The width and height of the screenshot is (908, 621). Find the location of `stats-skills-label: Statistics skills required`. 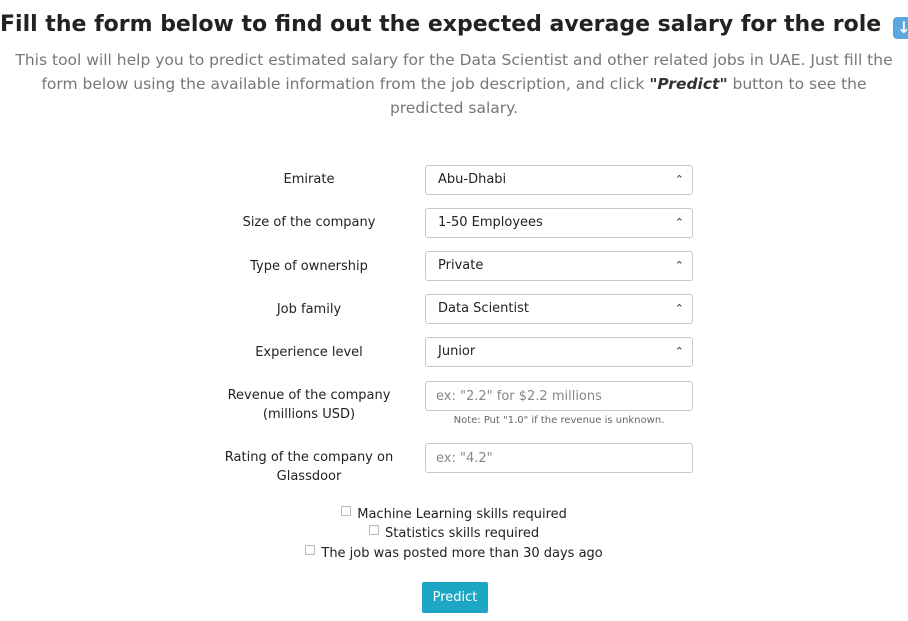

stats-skills-label: Statistics skills required is located at coordinates (462, 533).